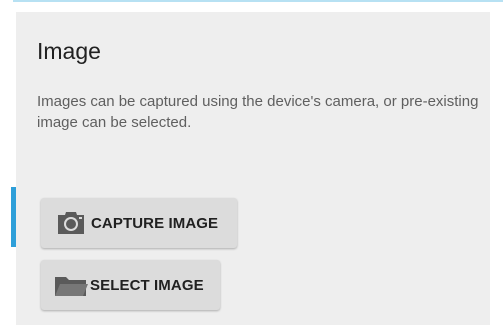  Describe the element at coordinates (155, 223) in the screenshot. I see `capture-image-label: CAPTURE IMAGE` at that location.